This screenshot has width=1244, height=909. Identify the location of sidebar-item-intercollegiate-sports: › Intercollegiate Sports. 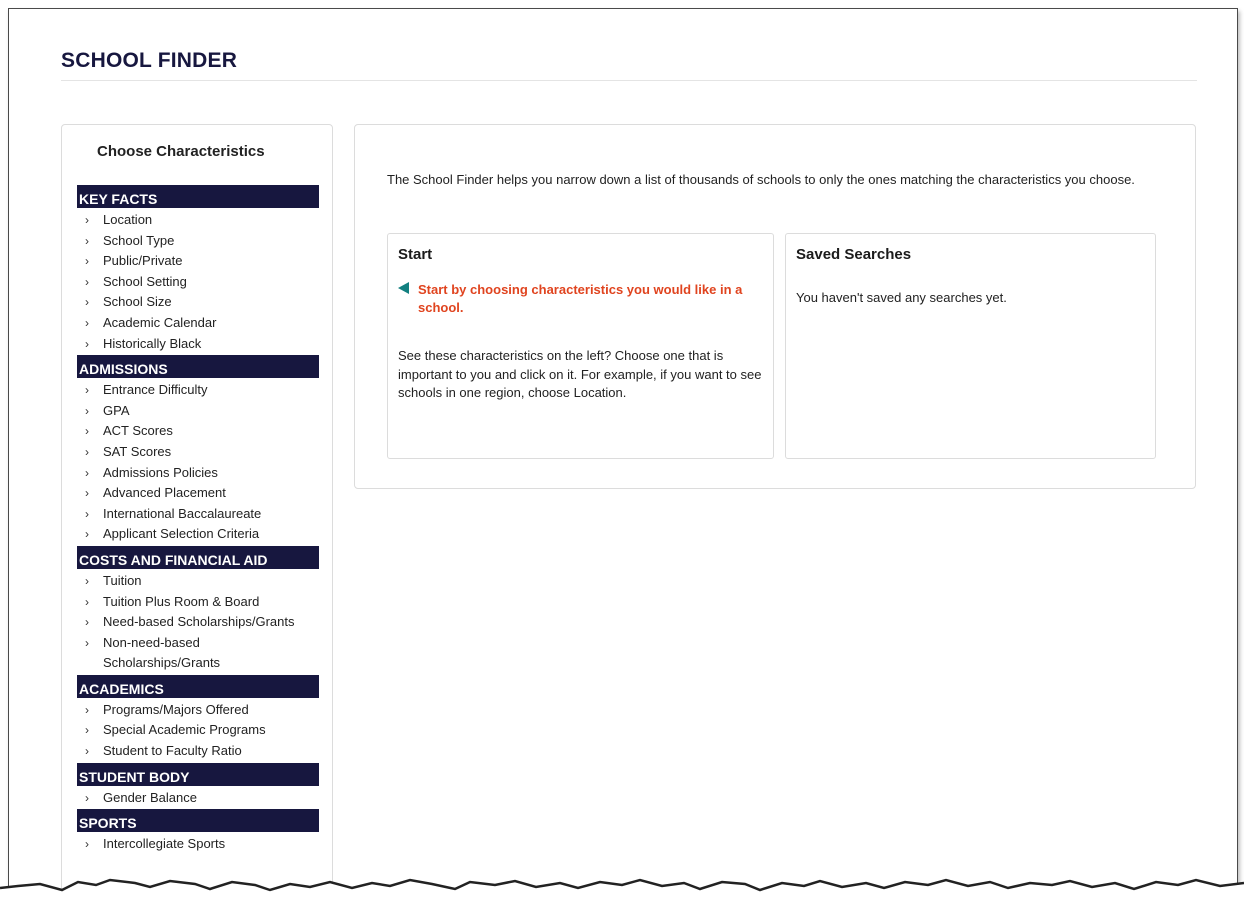
(198, 844).